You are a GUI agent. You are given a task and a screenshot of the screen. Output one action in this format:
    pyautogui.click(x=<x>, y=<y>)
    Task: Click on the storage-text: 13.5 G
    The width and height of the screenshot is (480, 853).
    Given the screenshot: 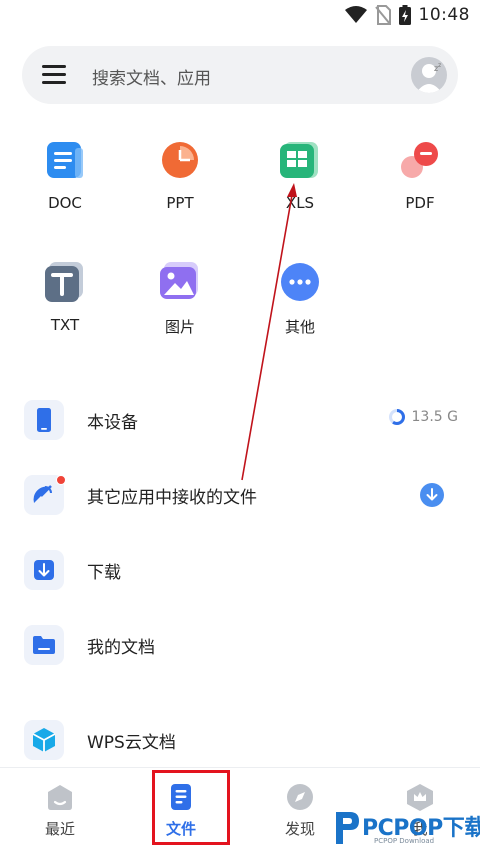 What is the action you would take?
    pyautogui.click(x=434, y=417)
    